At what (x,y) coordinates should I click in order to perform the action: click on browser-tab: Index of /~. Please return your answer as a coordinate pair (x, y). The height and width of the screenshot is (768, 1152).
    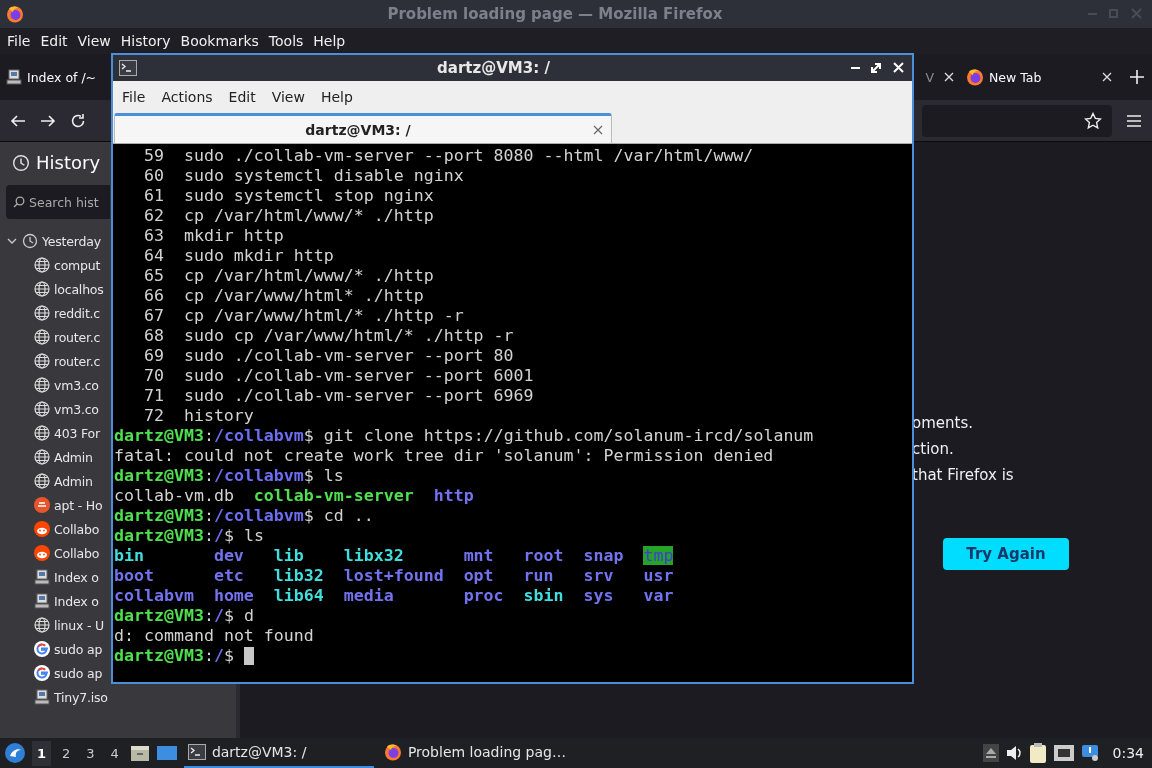
    Looking at the image, I should click on (51, 77).